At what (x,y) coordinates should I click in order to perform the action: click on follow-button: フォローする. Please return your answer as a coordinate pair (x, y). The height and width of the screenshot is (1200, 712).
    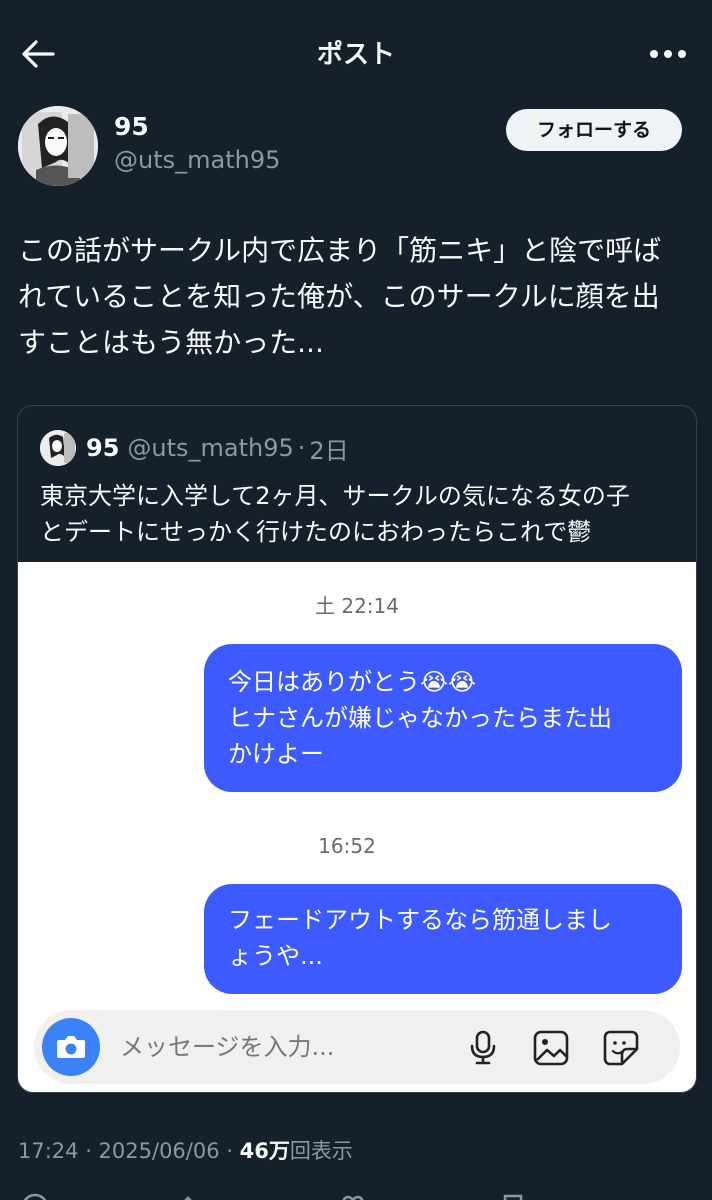
    Looking at the image, I should click on (594, 130).